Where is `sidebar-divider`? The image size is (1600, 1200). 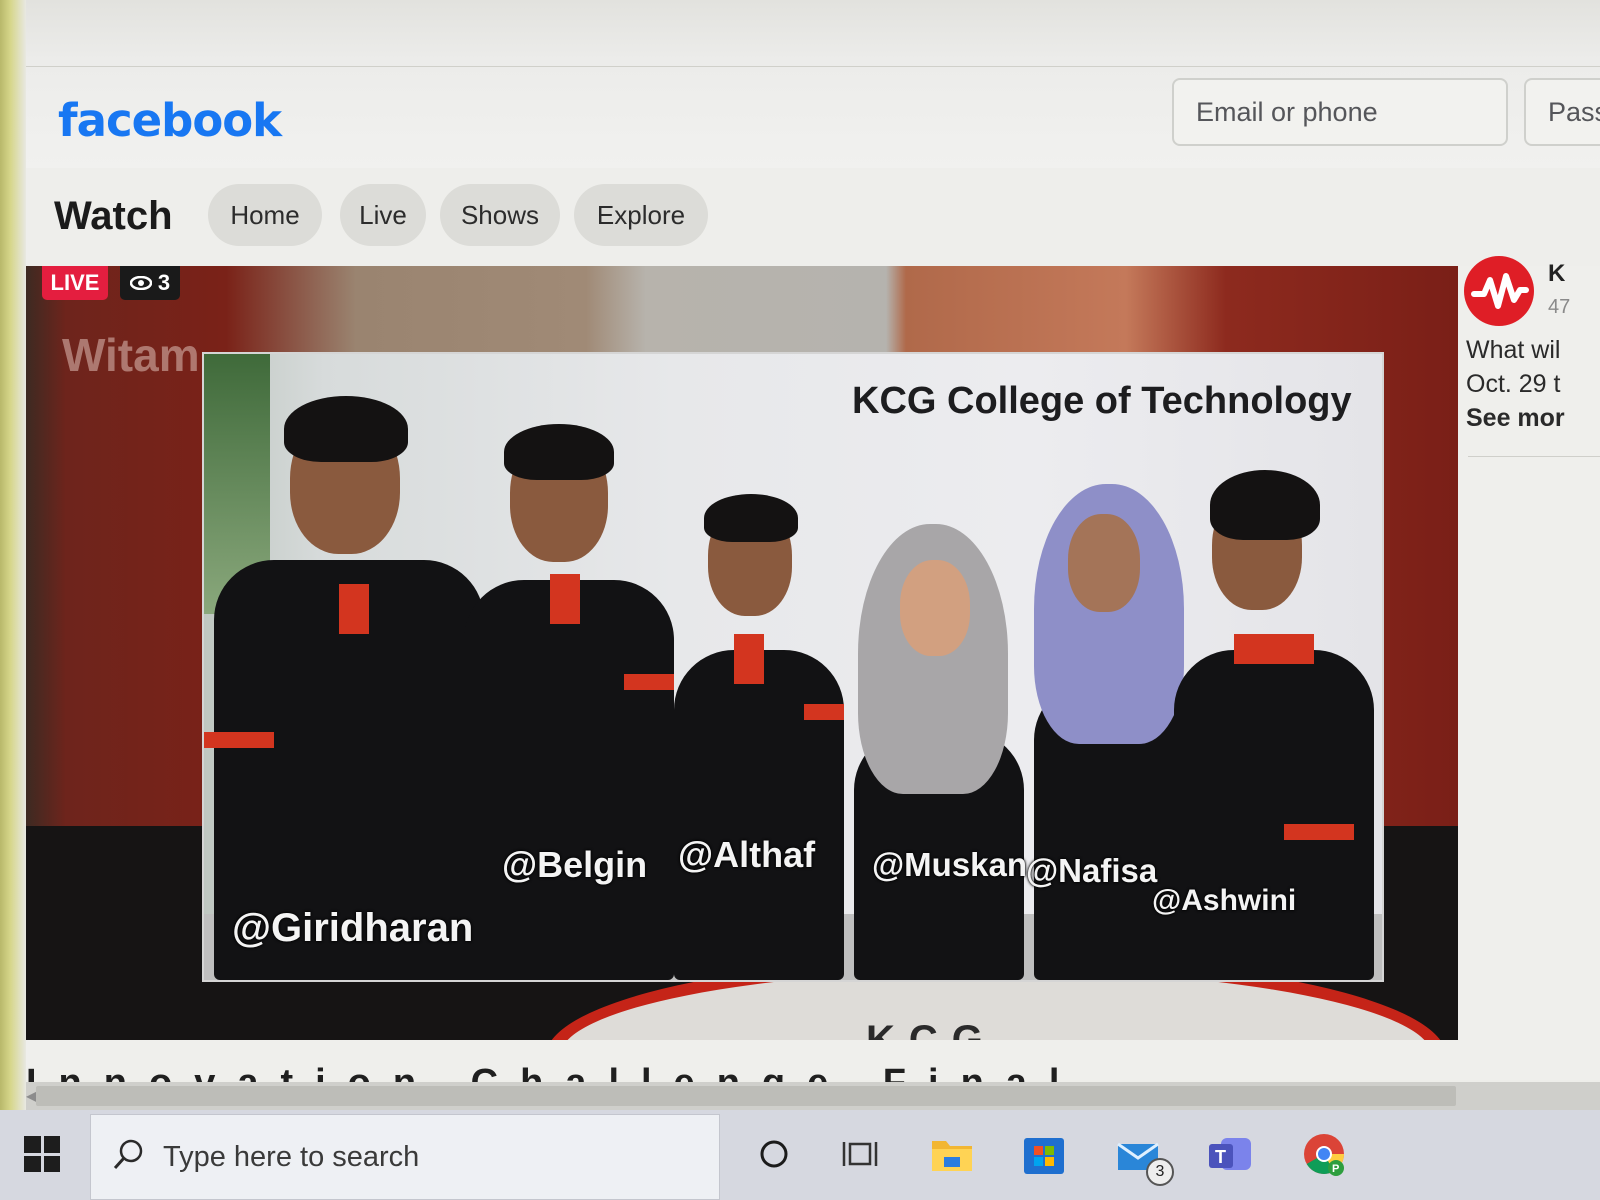 sidebar-divider is located at coordinates (1534, 456).